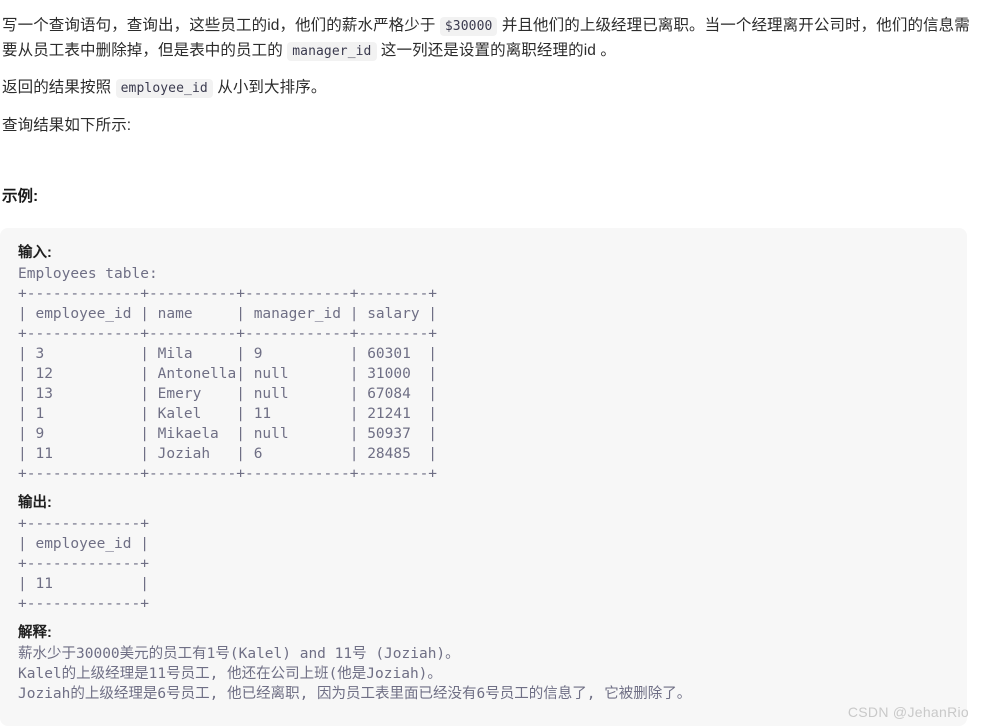 This screenshot has height=726, width=983. Describe the element at coordinates (88, 274) in the screenshot. I see `input-table-caption: Employees table:` at that location.